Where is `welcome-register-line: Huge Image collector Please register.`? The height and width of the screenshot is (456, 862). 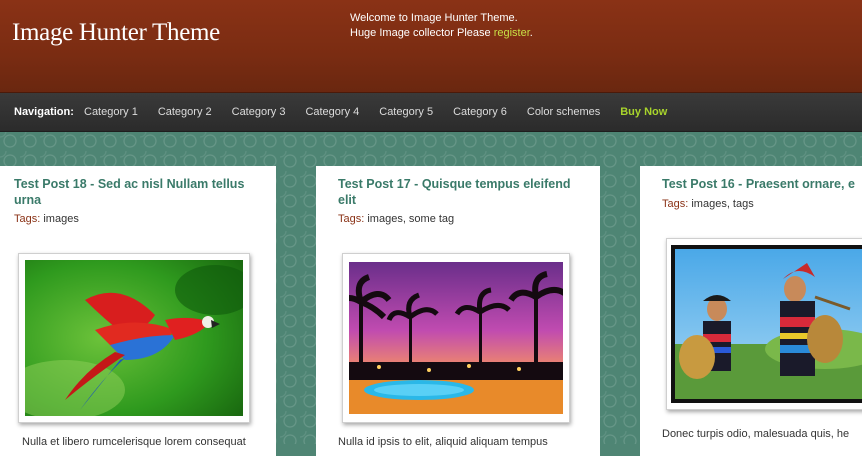 welcome-register-line: Huge Image collector Please register. is located at coordinates (441, 33).